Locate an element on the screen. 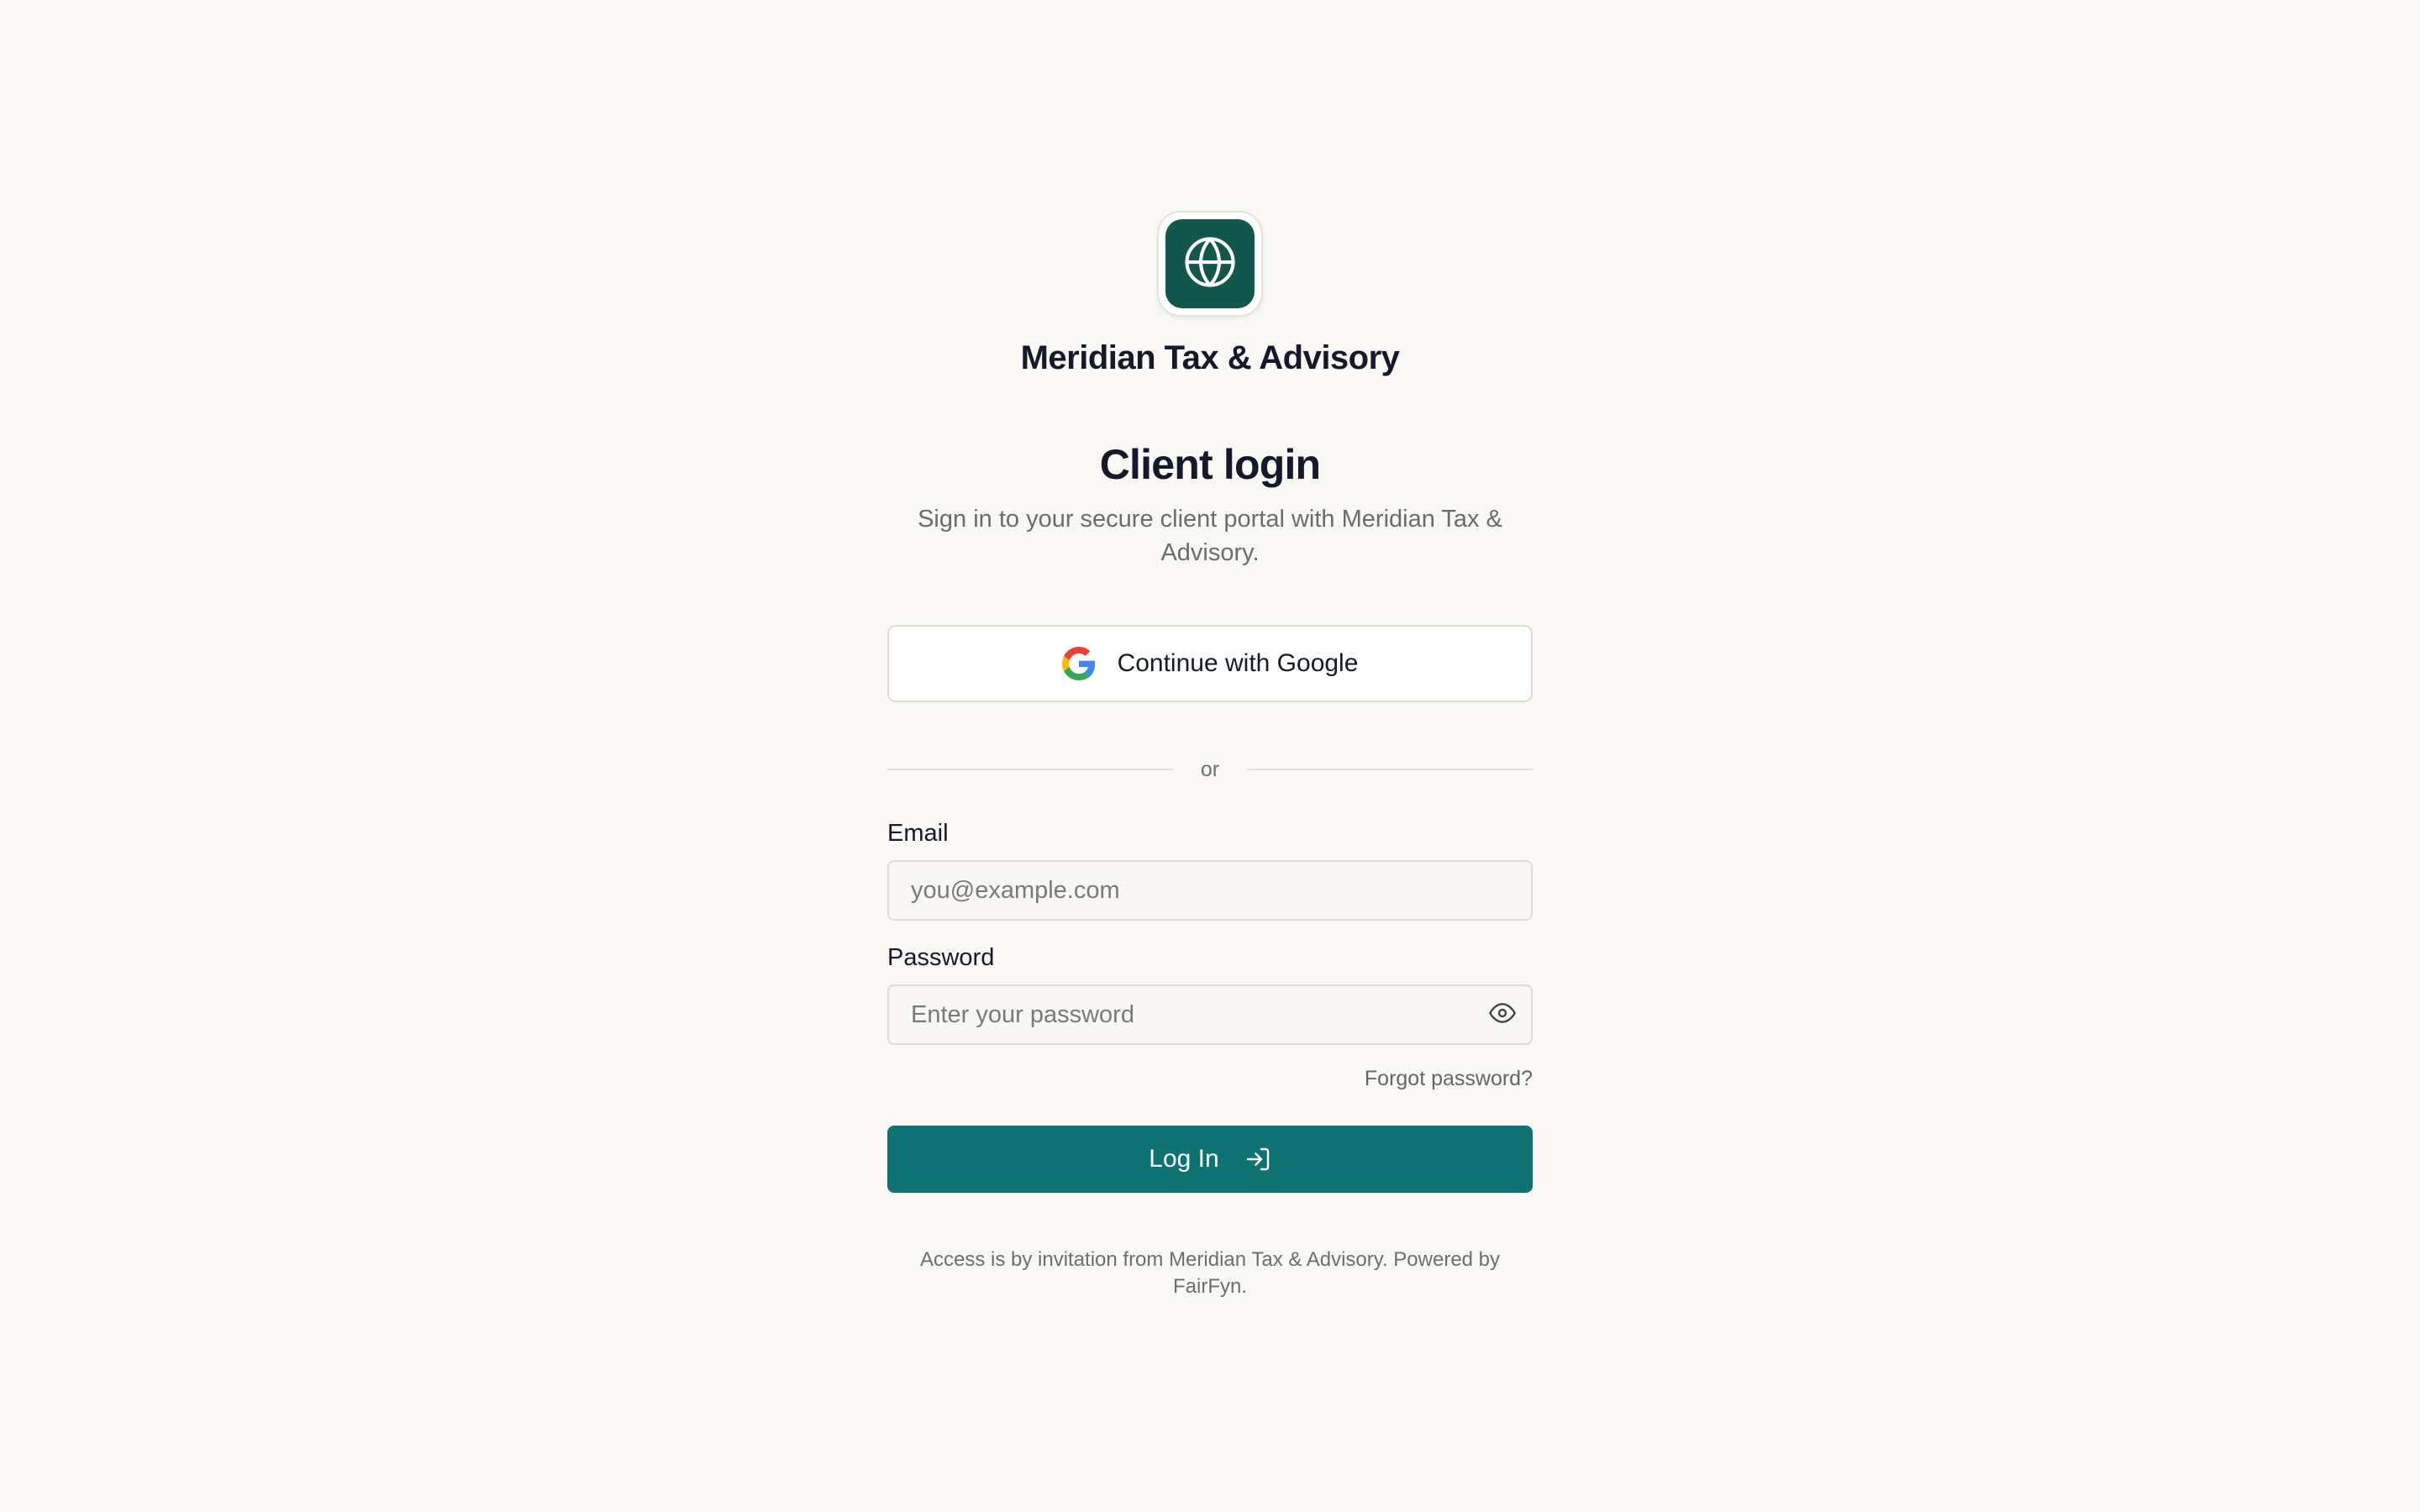 This screenshot has height=1512, width=2420. divider-line-right is located at coordinates (1390, 769).